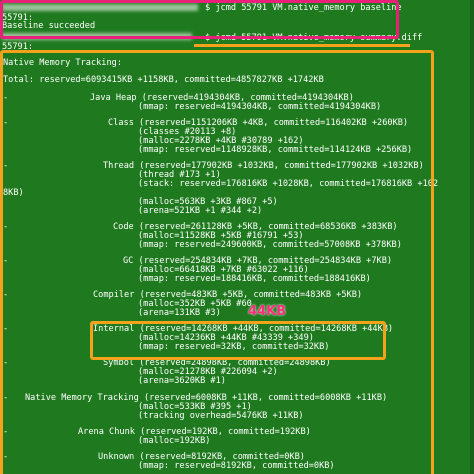 Image resolution: width=474 pixels, height=474 pixels. I want to click on nmt-line-3: (tracking overhead=5476KB +11KB), so click(221, 416).